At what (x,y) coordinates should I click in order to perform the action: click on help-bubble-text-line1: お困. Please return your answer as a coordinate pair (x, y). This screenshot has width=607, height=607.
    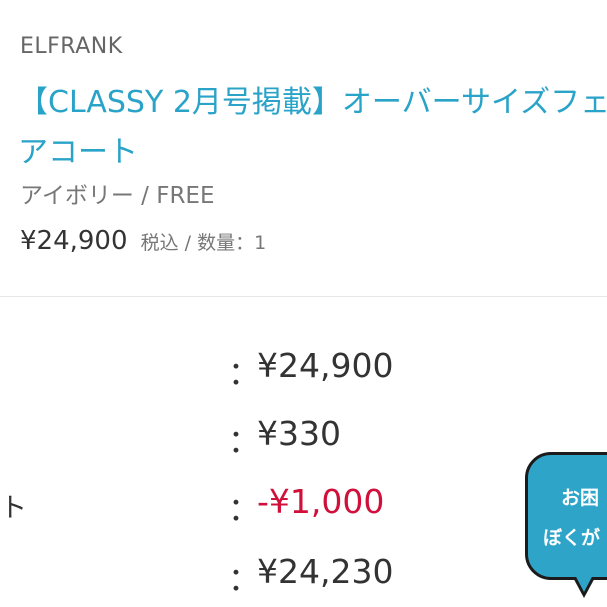
    Looking at the image, I should click on (580, 498).